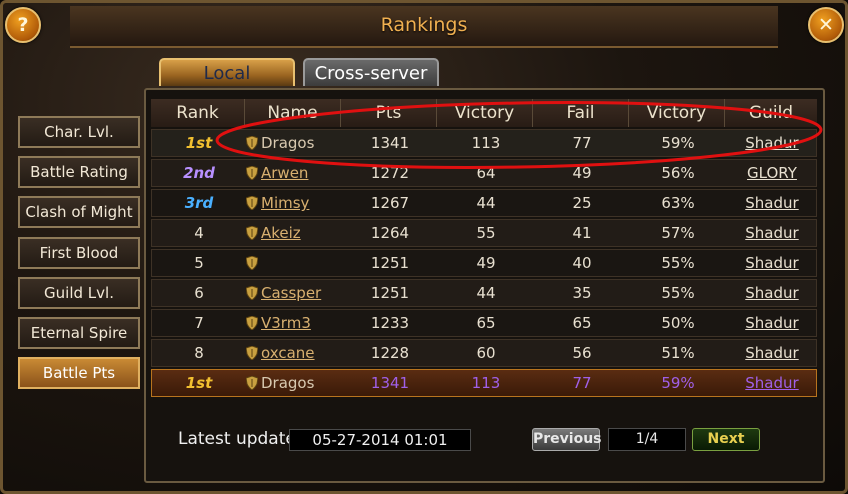 Image resolution: width=848 pixels, height=494 pixels. I want to click on table-row: 7 V3rm3 1233 65 65 50% Shadur, so click(484, 323).